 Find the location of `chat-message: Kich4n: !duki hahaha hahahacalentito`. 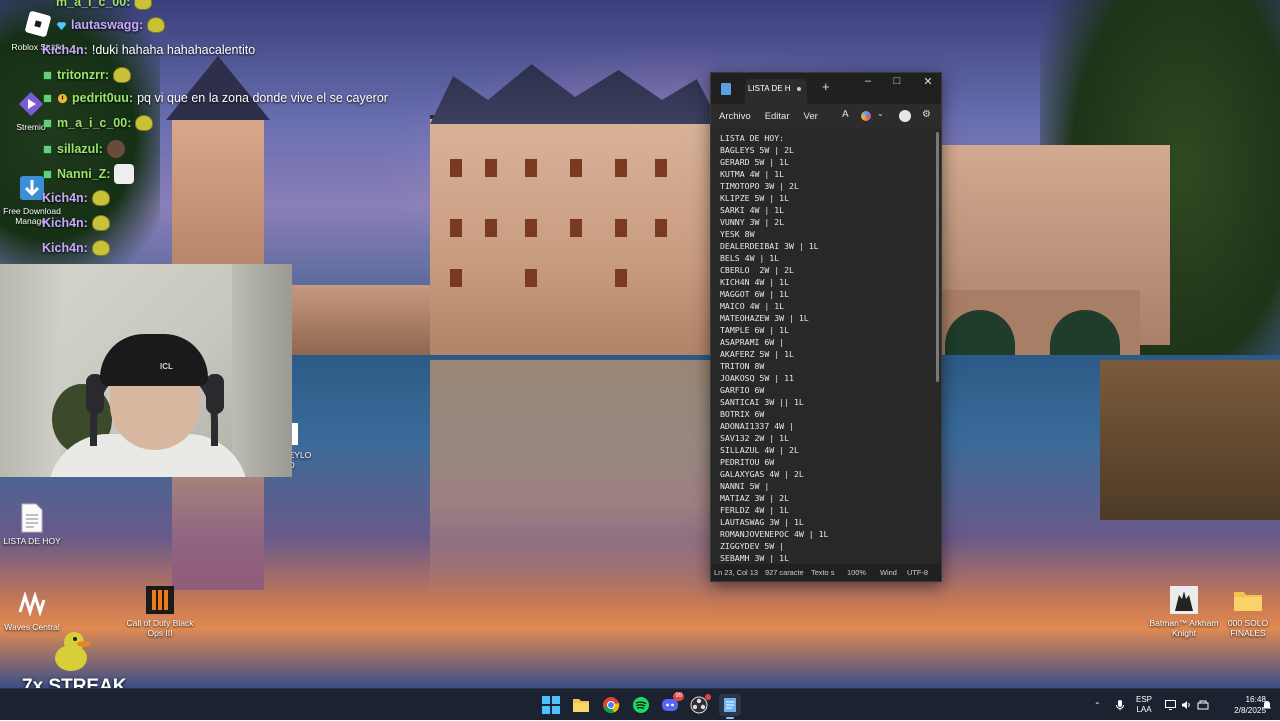

chat-message: Kich4n: !duki hahaha hahahacalentito is located at coordinates (148, 50).